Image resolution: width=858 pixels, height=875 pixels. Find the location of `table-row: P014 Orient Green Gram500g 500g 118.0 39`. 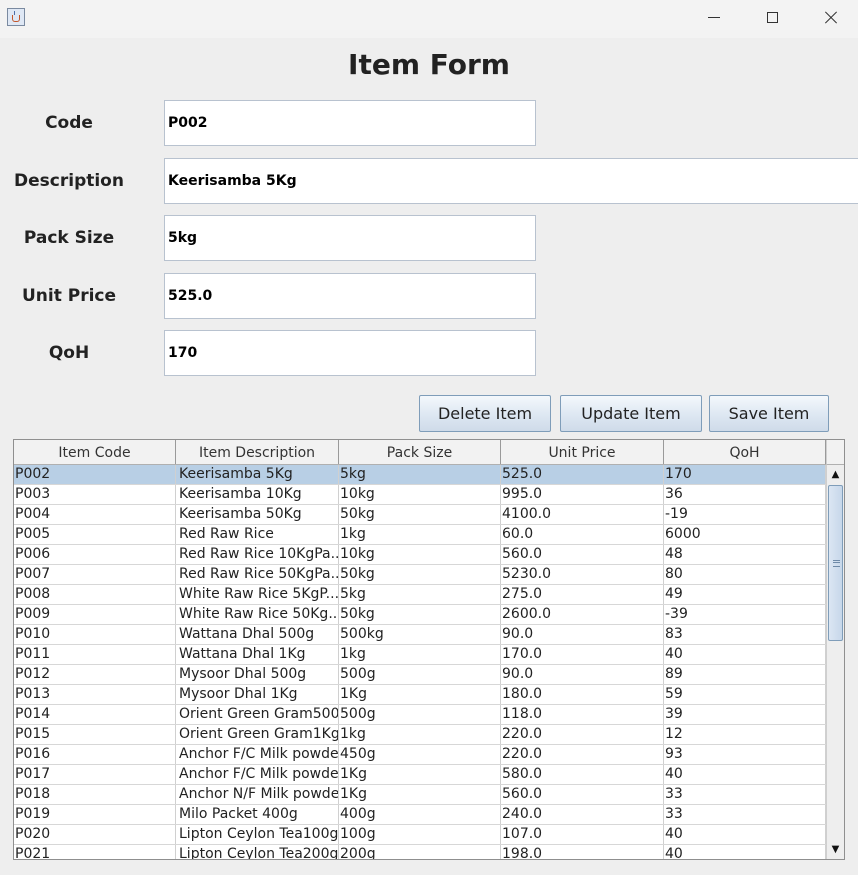

table-row: P014 Orient Green Gram500g 500g 118.0 39 is located at coordinates (420, 715).